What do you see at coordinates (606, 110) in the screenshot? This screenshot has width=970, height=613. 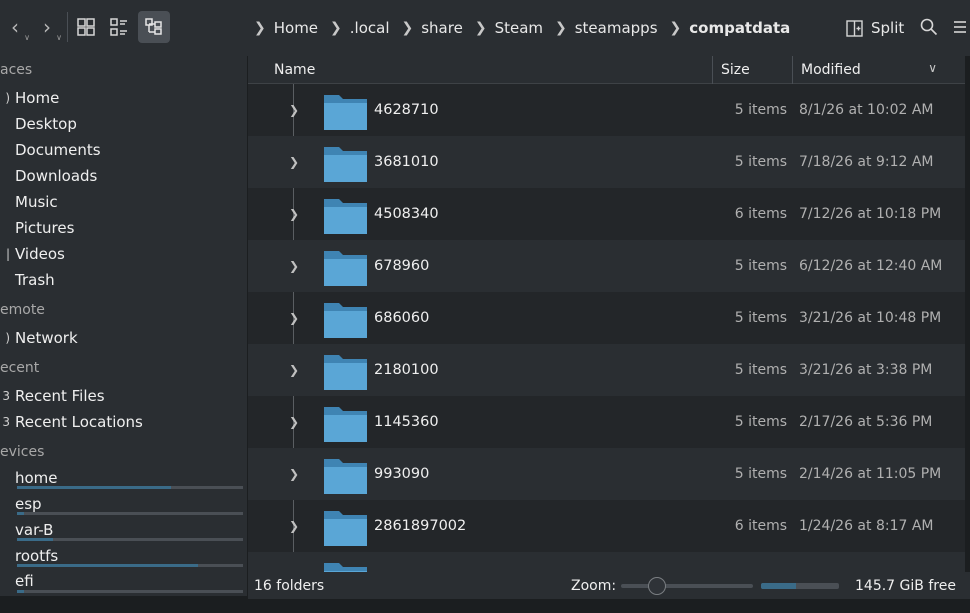 I see `table-row: ❯ 4628710 5 items 8/1/26 at 10:02 AM` at bounding box center [606, 110].